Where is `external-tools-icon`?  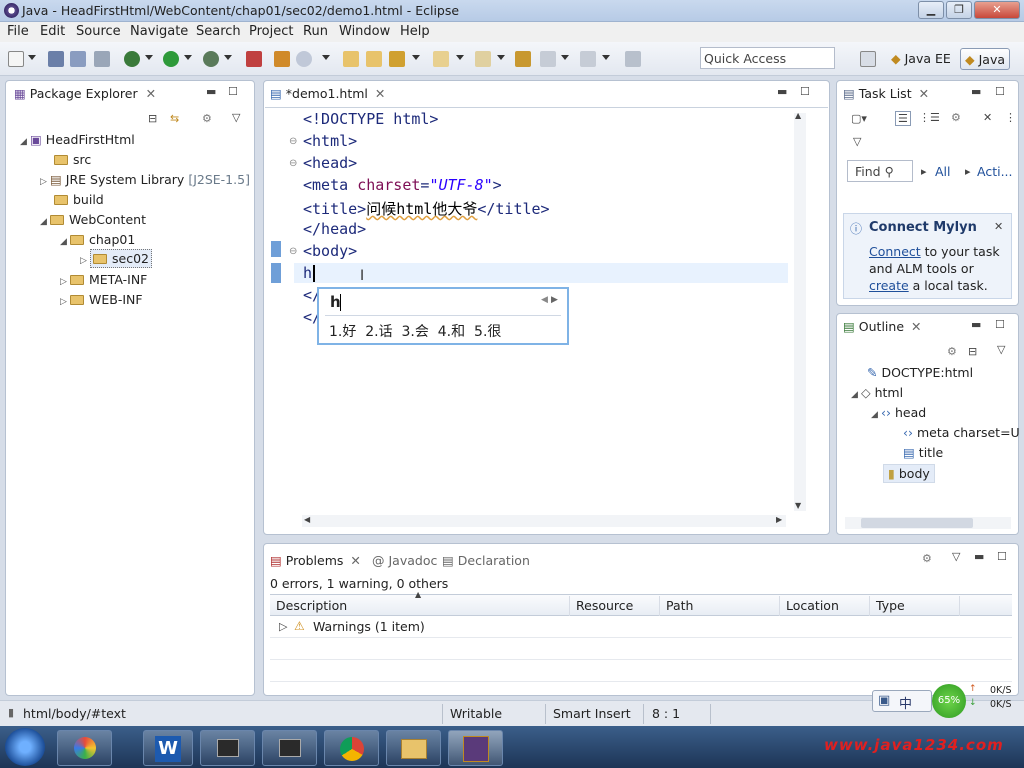
external-tools-icon is located at coordinates (211, 59).